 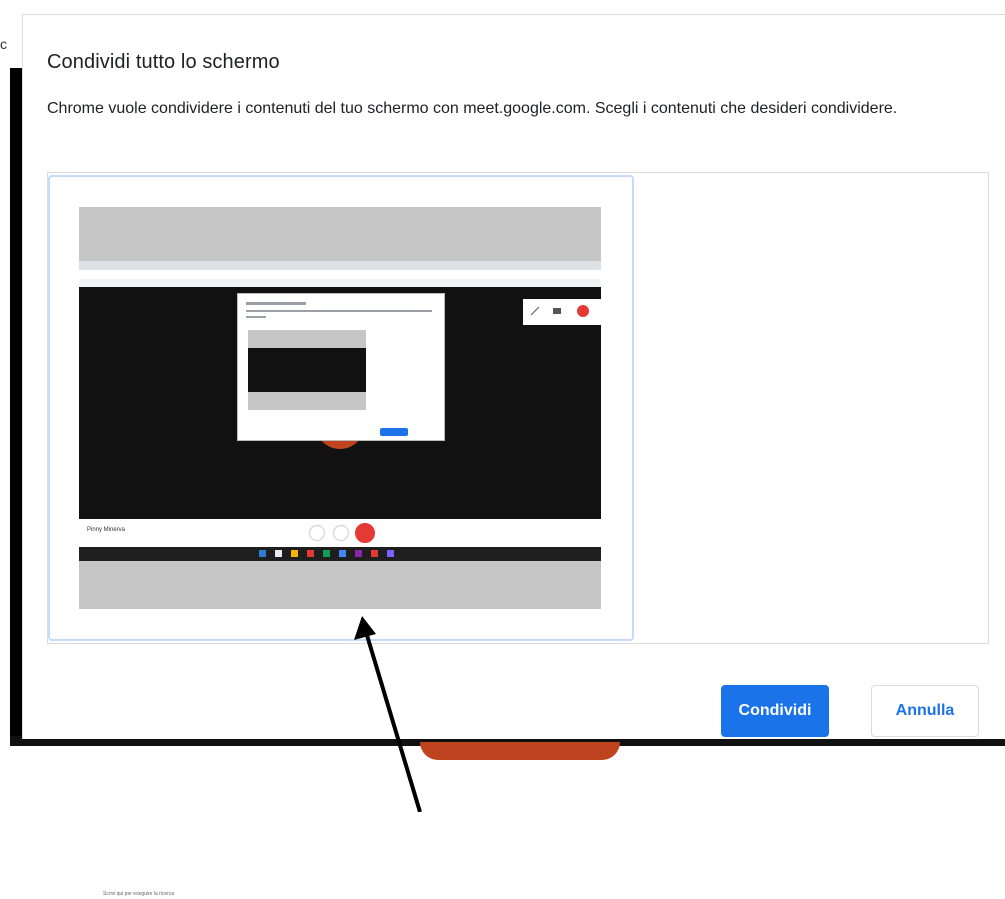 I want to click on annotation-arrow-icon, so click(x=388, y=714).